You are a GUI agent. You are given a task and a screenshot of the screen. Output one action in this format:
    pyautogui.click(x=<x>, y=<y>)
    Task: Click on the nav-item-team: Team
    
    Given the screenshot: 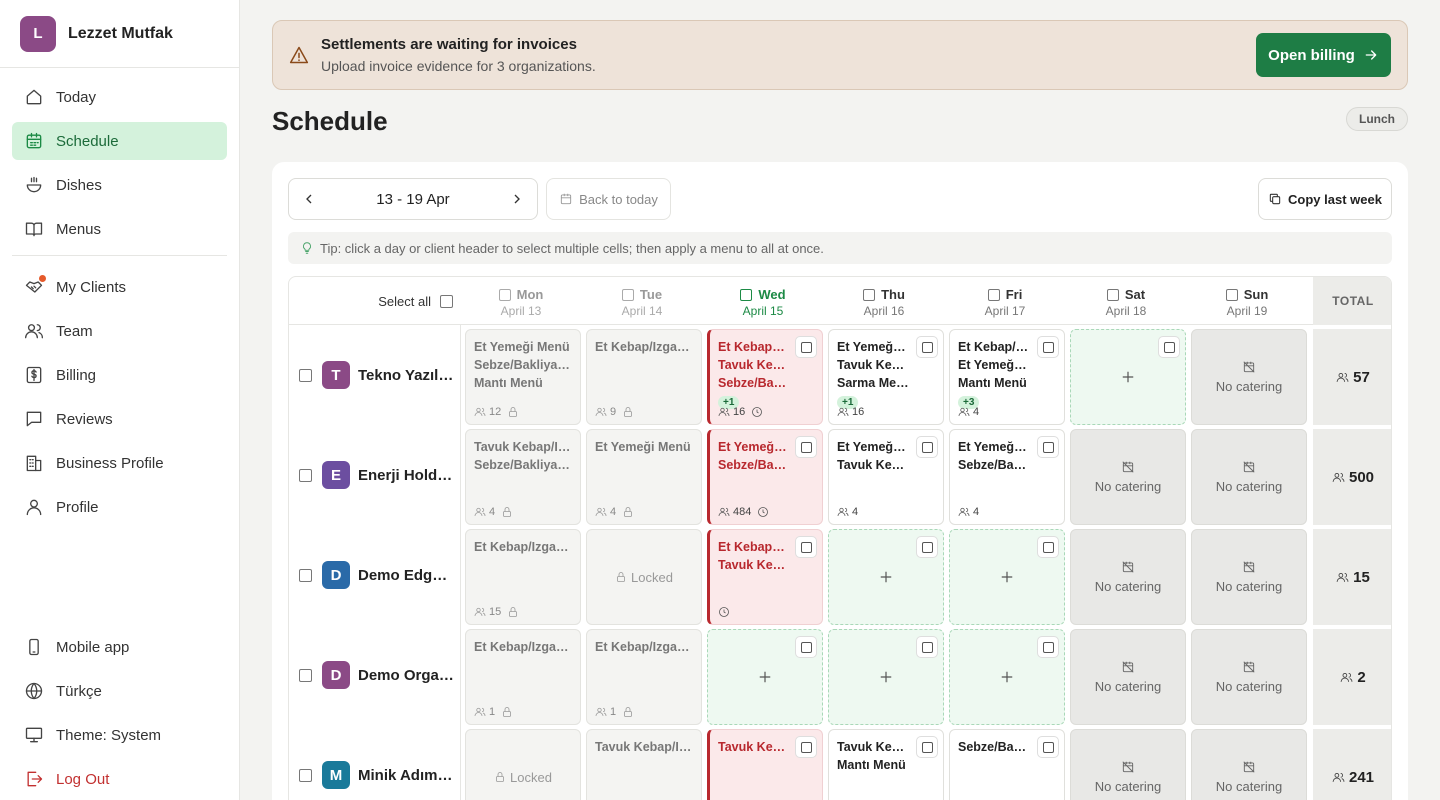 What is the action you would take?
    pyautogui.click(x=119, y=331)
    